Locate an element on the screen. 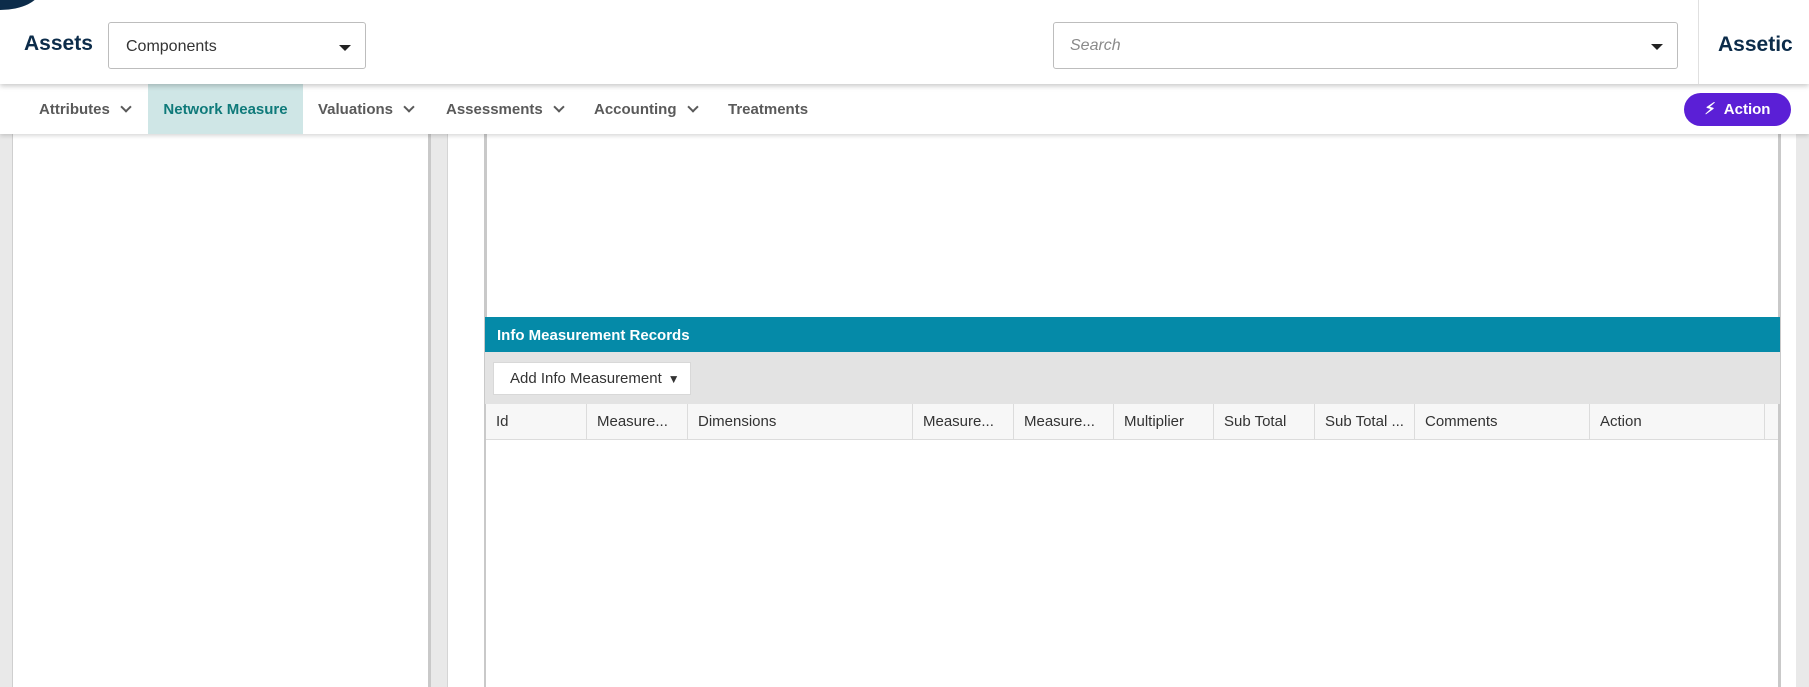  brand-logo-text: Assetic is located at coordinates (1755, 44).